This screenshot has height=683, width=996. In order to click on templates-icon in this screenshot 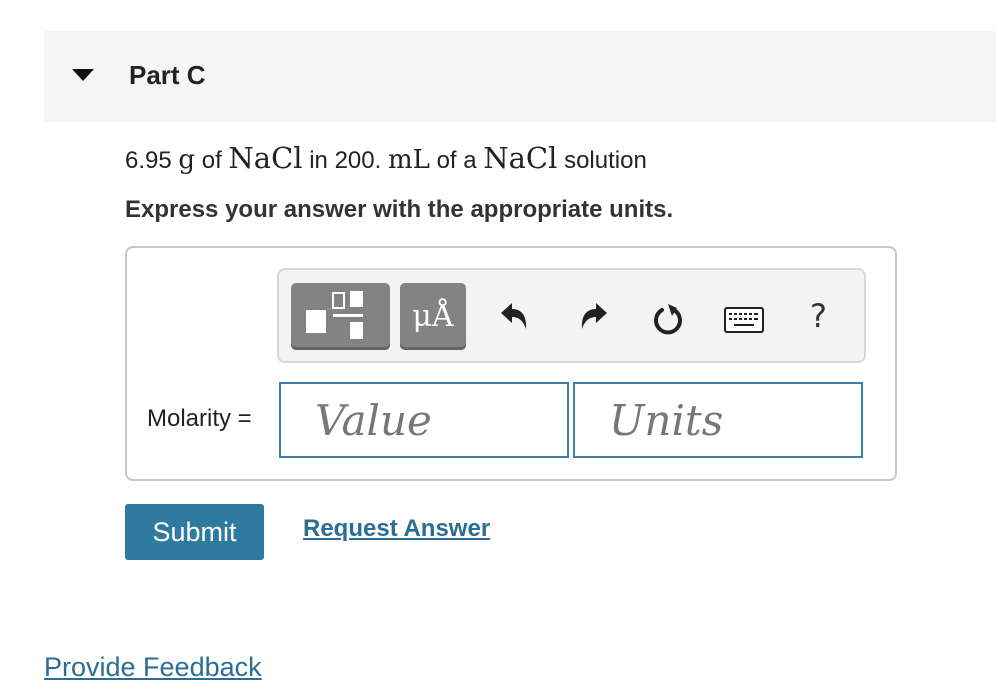, I will do `click(334, 315)`.